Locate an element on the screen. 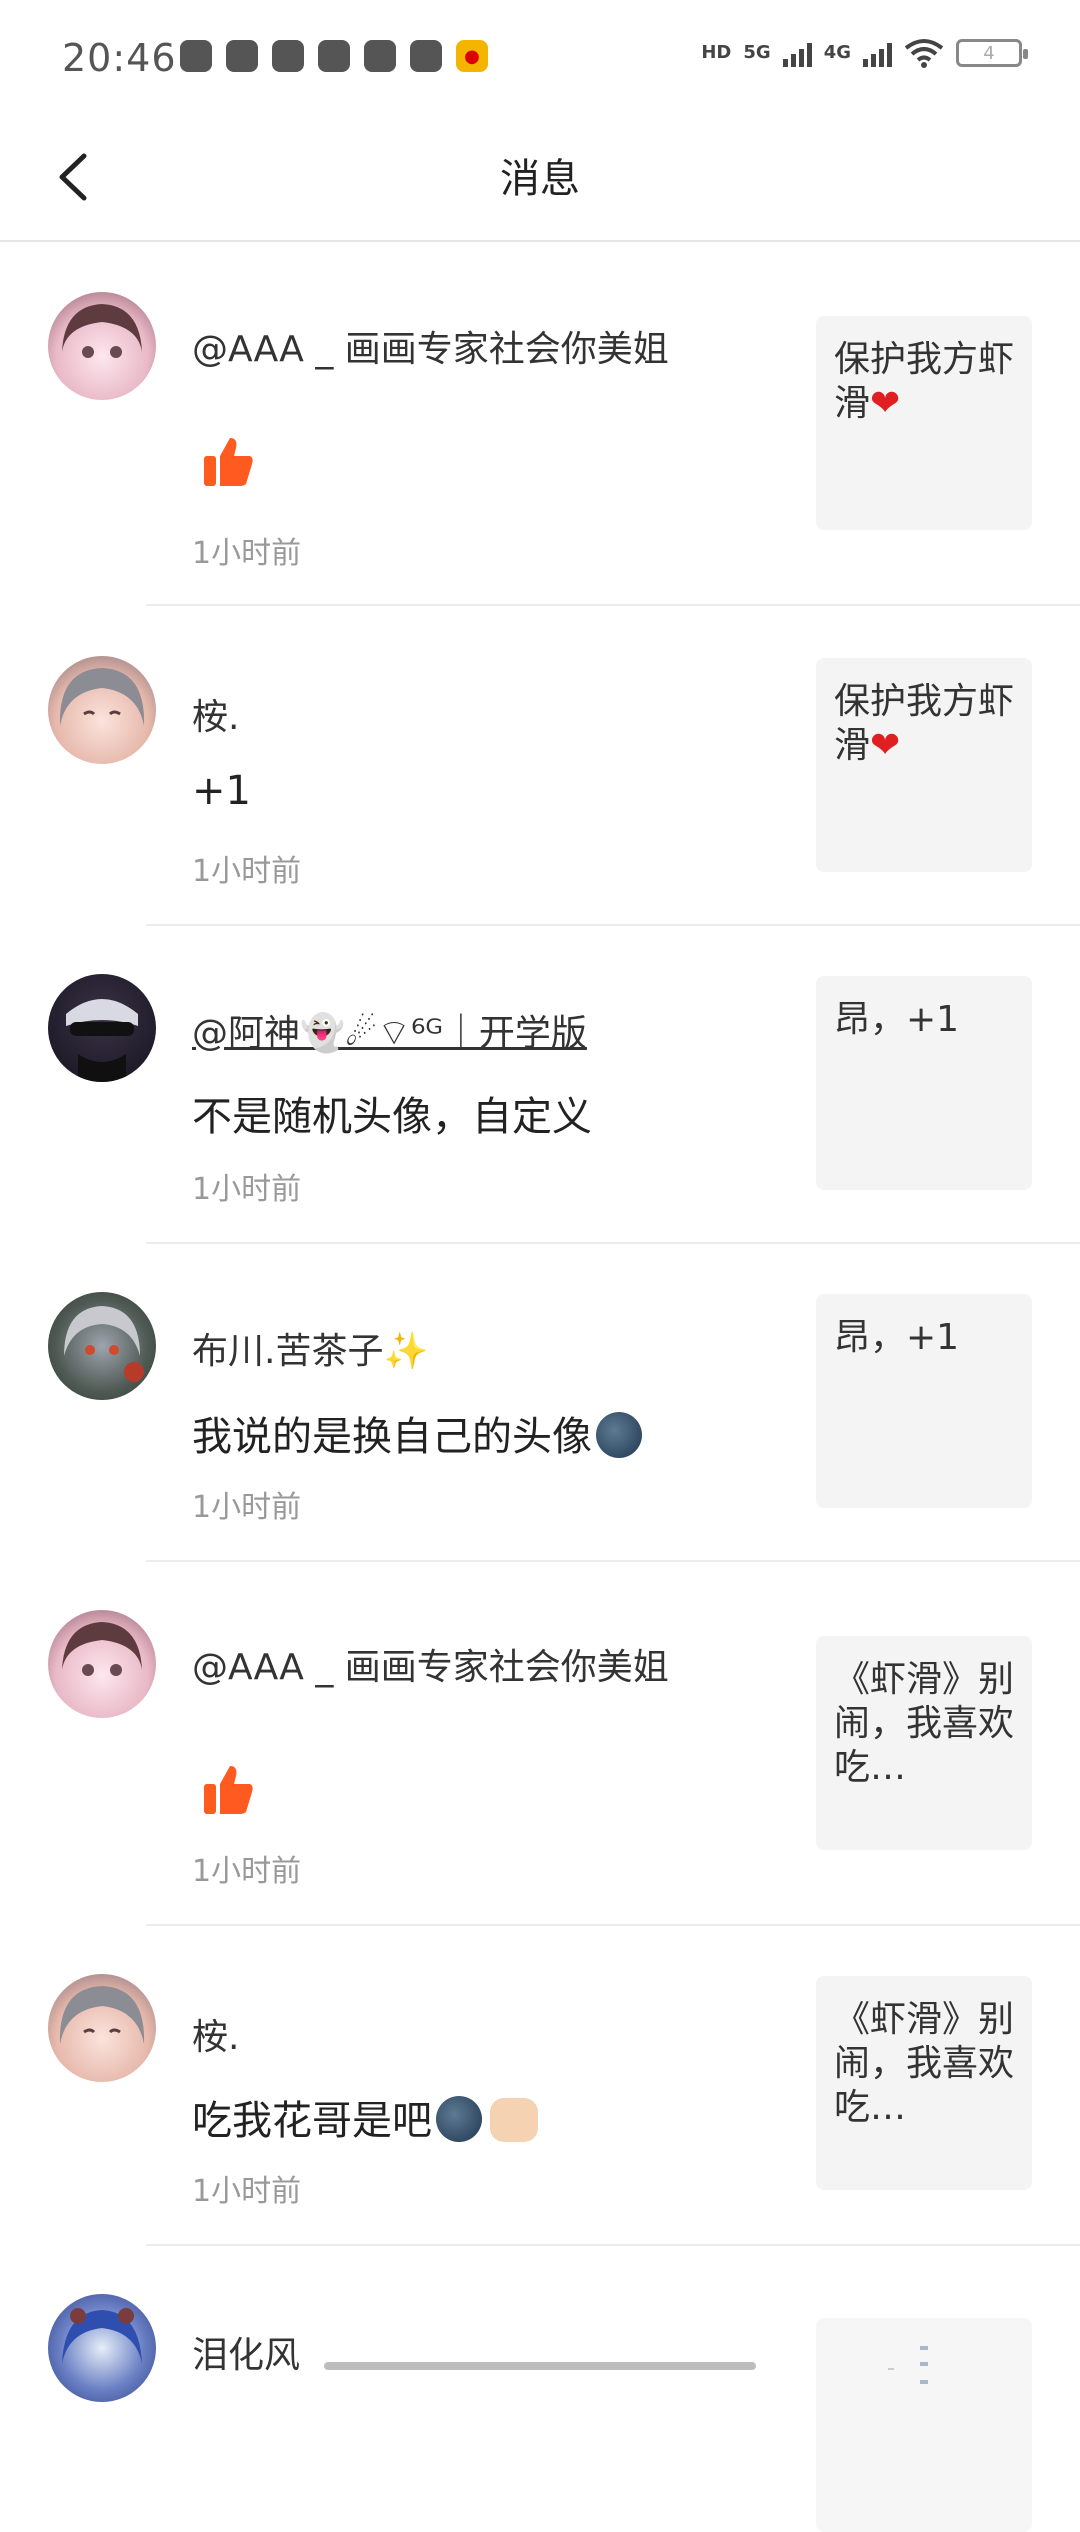 Image resolution: width=1080 pixels, height=2532 pixels. battery-icon: 4 is located at coordinates (992, 53).